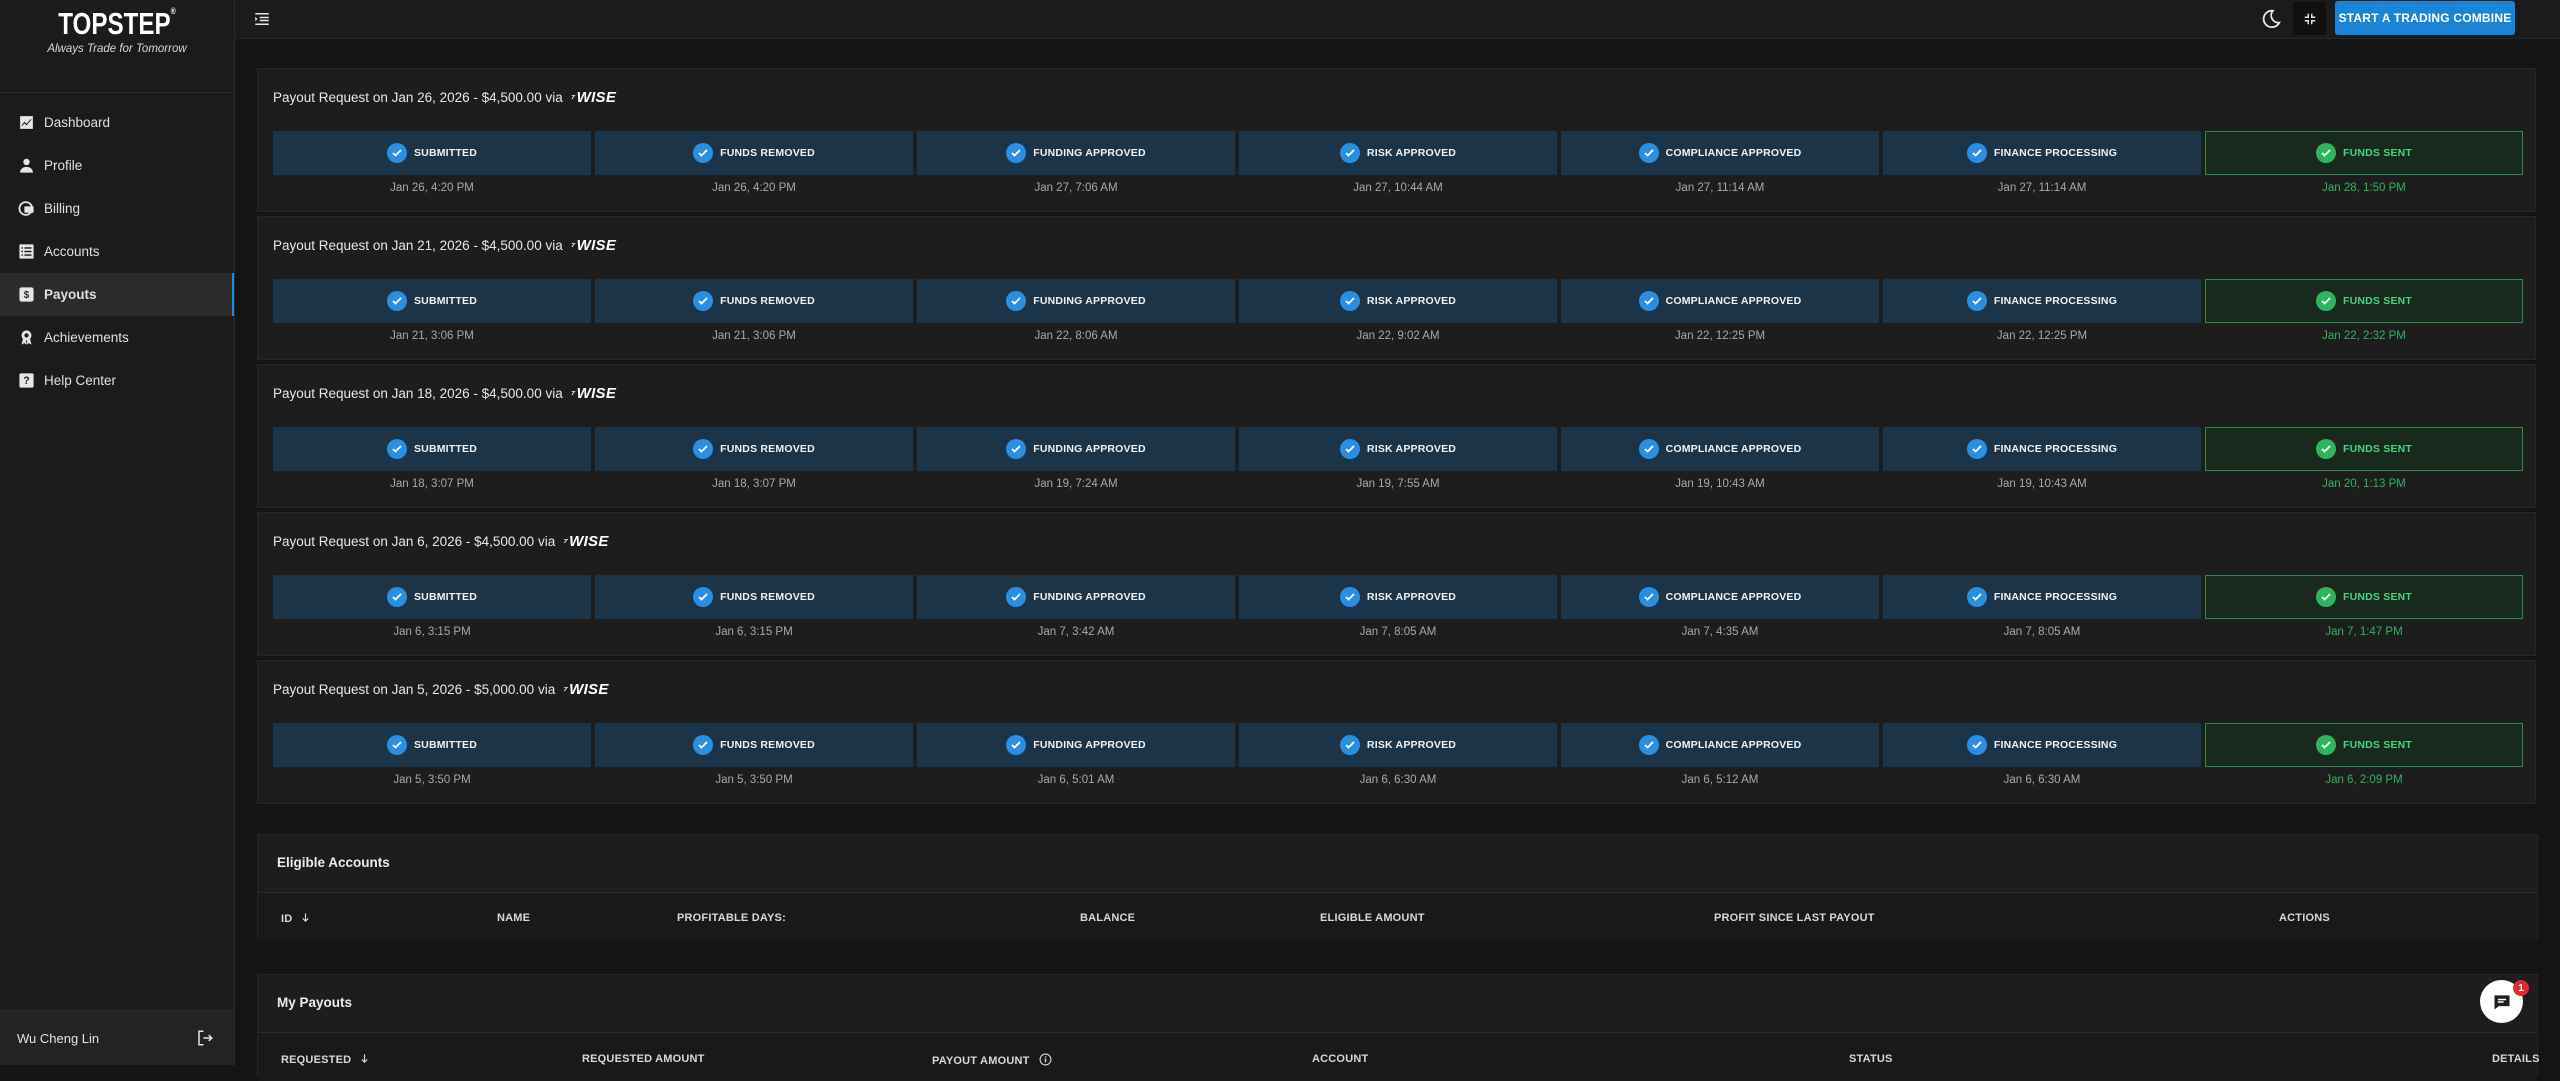 The width and height of the screenshot is (2560, 1081). Describe the element at coordinates (117, 337) in the screenshot. I see `sidebar-item-achievements: Achievements` at that location.